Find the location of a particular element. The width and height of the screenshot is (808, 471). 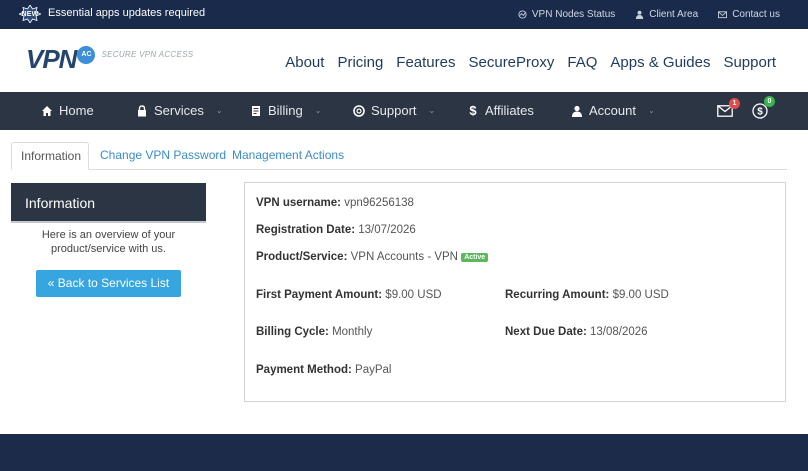

vpn-nodes-status-label: VPN Nodes Status is located at coordinates (573, 14).